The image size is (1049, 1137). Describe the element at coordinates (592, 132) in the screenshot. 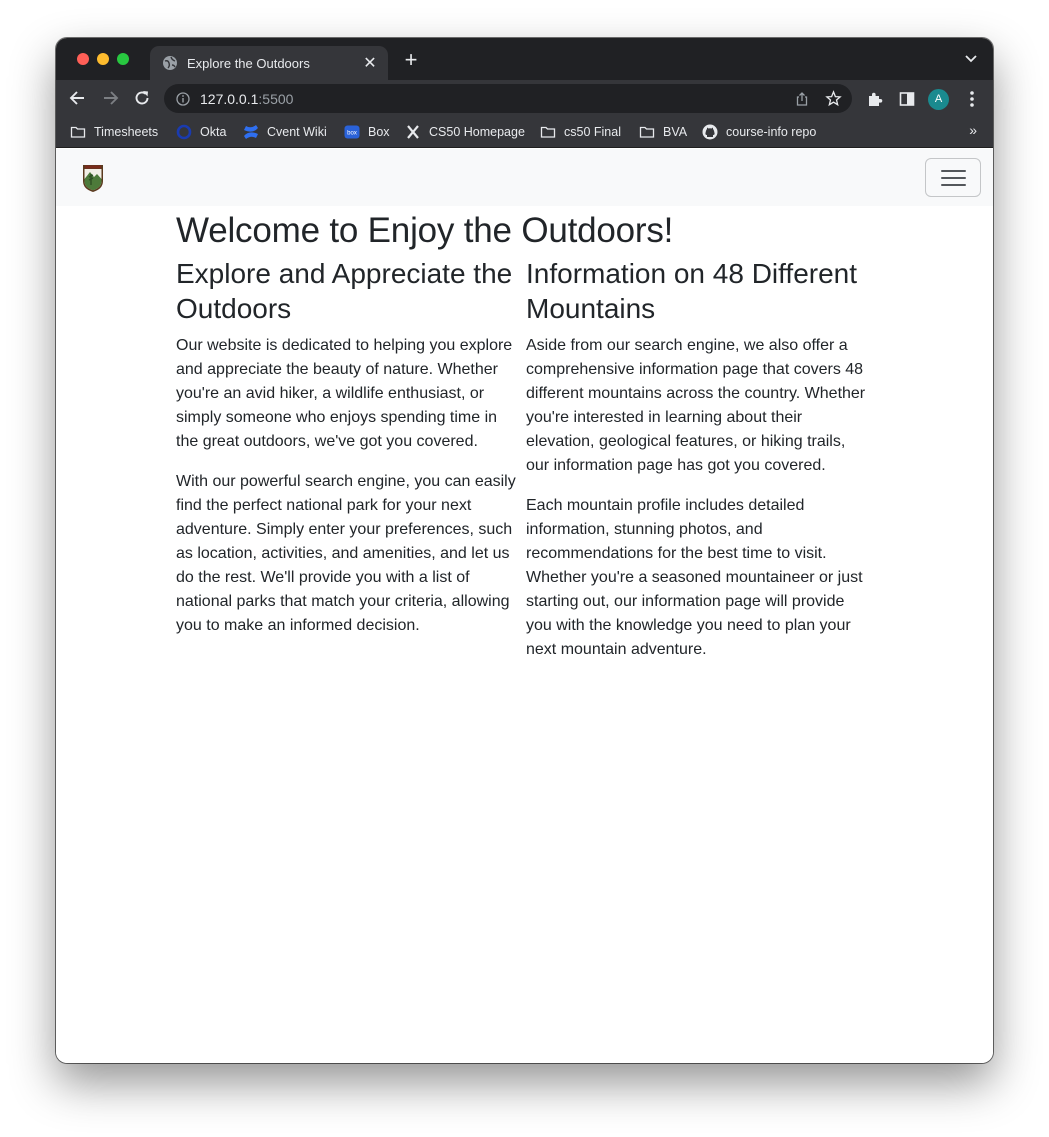

I see `bookmark-label: cs50 Final` at that location.